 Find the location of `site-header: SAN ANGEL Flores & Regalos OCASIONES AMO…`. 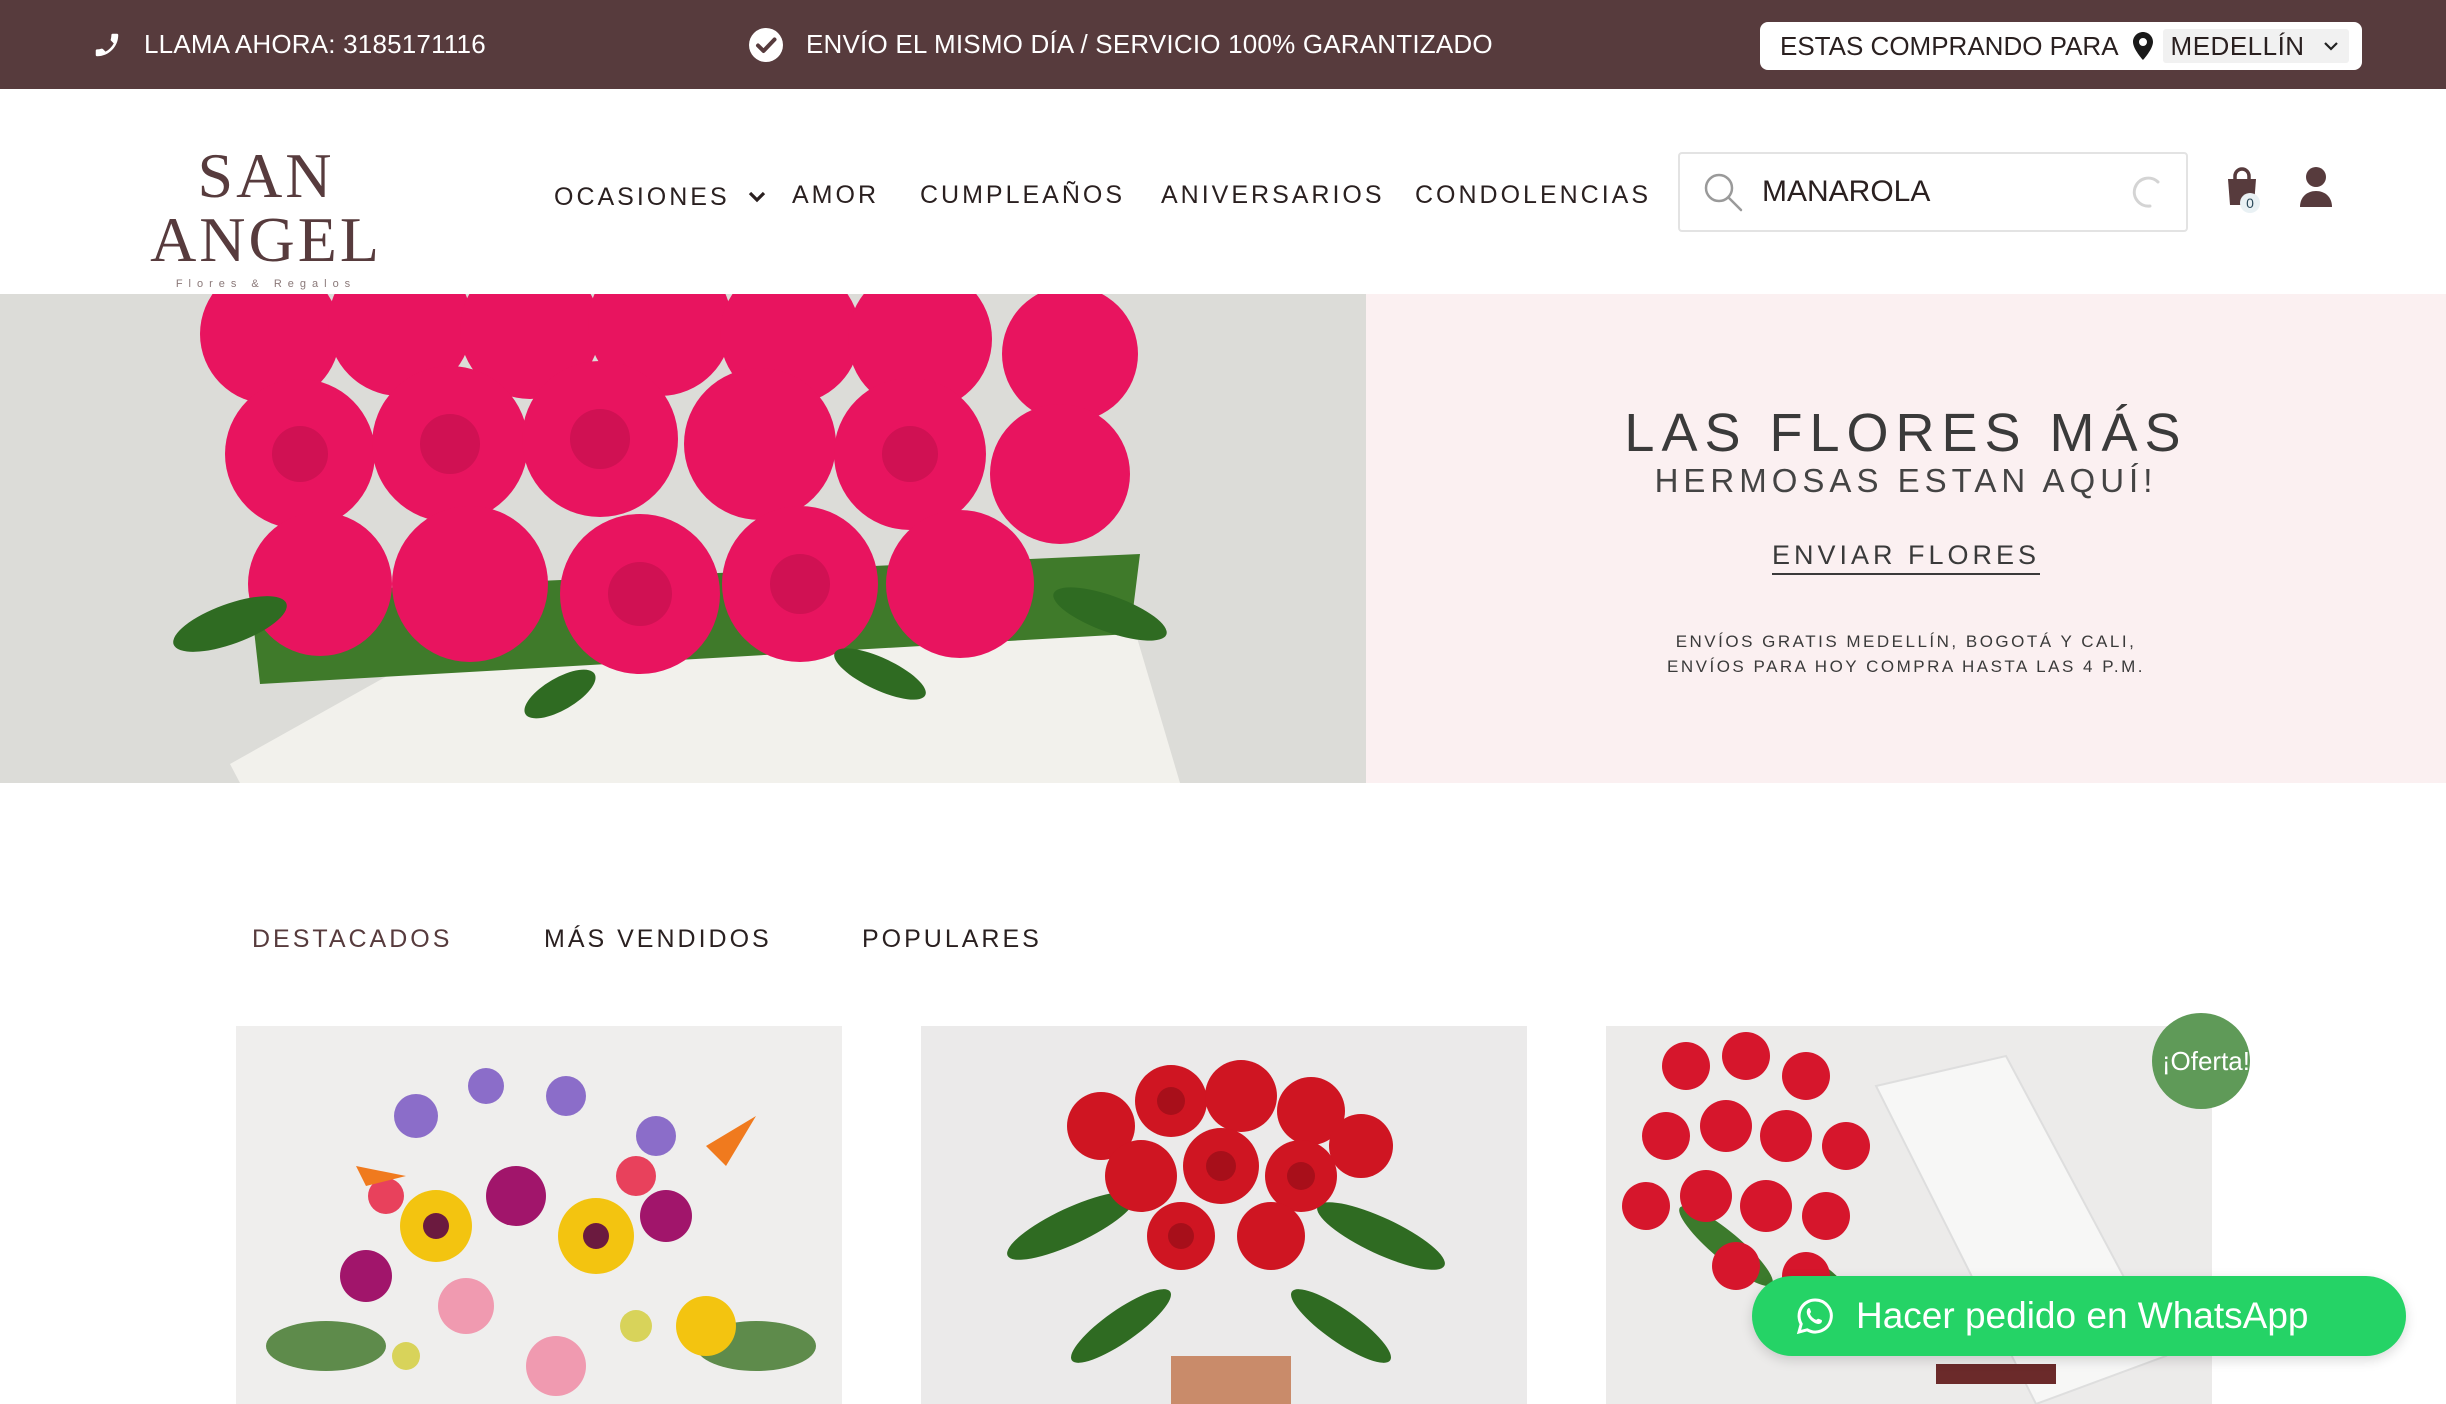

site-header: SAN ANGEL Flores & Regalos OCASIONES AMO… is located at coordinates (1223, 191).